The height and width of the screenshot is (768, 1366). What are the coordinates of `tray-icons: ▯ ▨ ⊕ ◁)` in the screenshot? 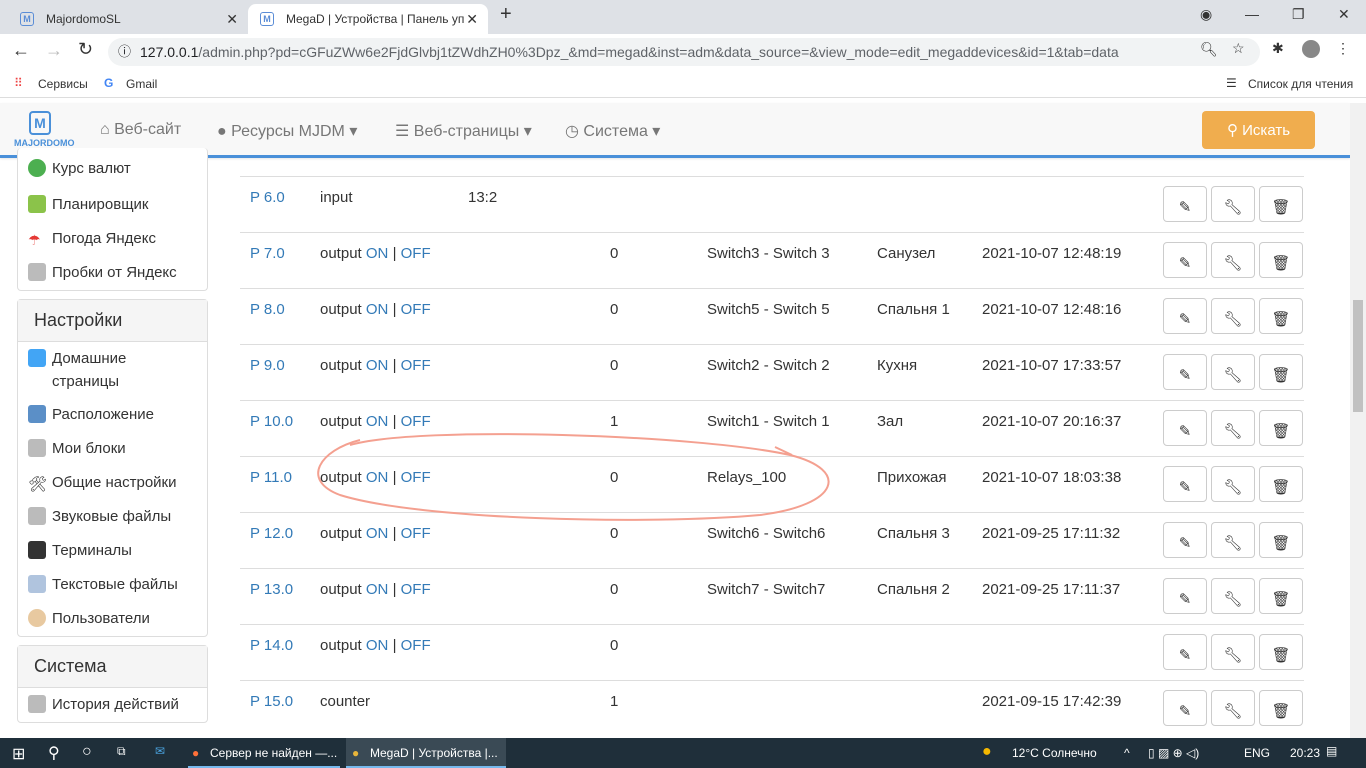 It's located at (1173, 753).